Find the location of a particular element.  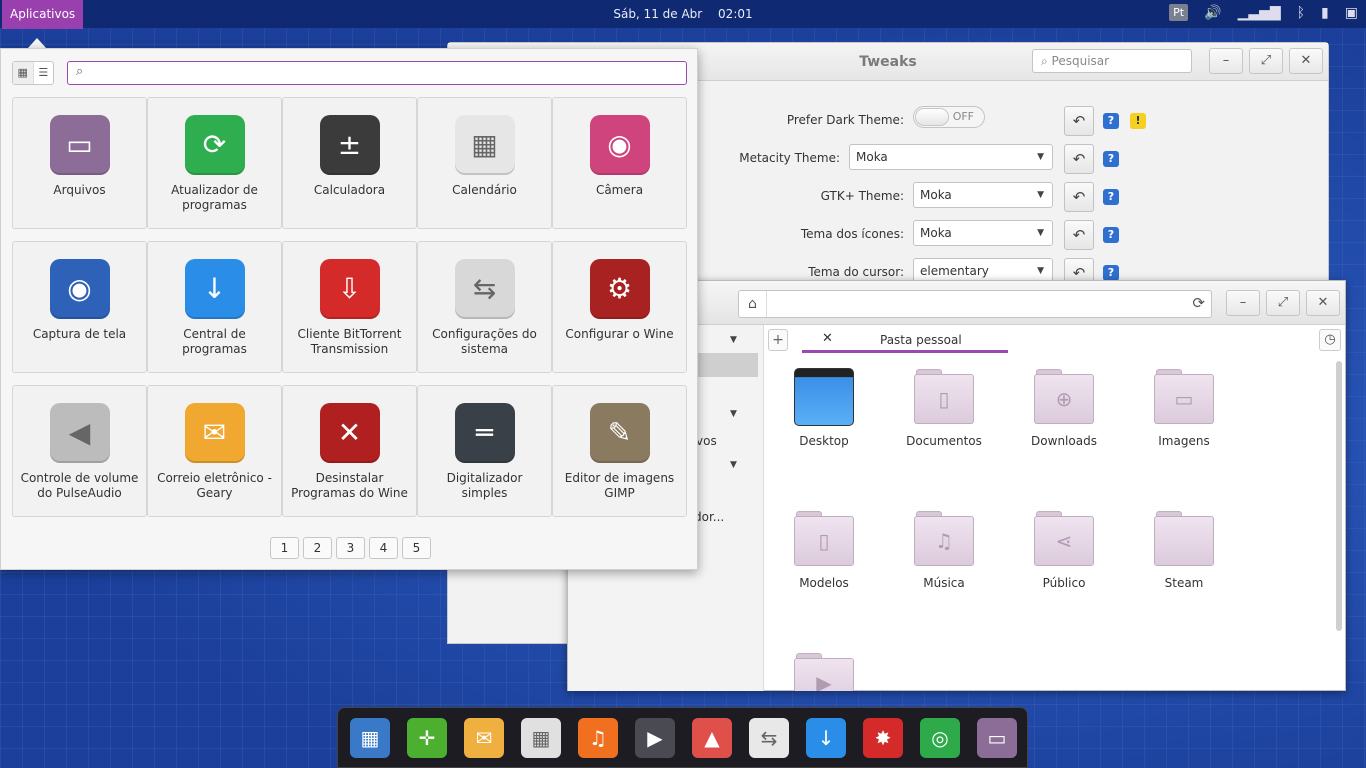

folder-musica: ♫ Música is located at coordinates (944, 549).